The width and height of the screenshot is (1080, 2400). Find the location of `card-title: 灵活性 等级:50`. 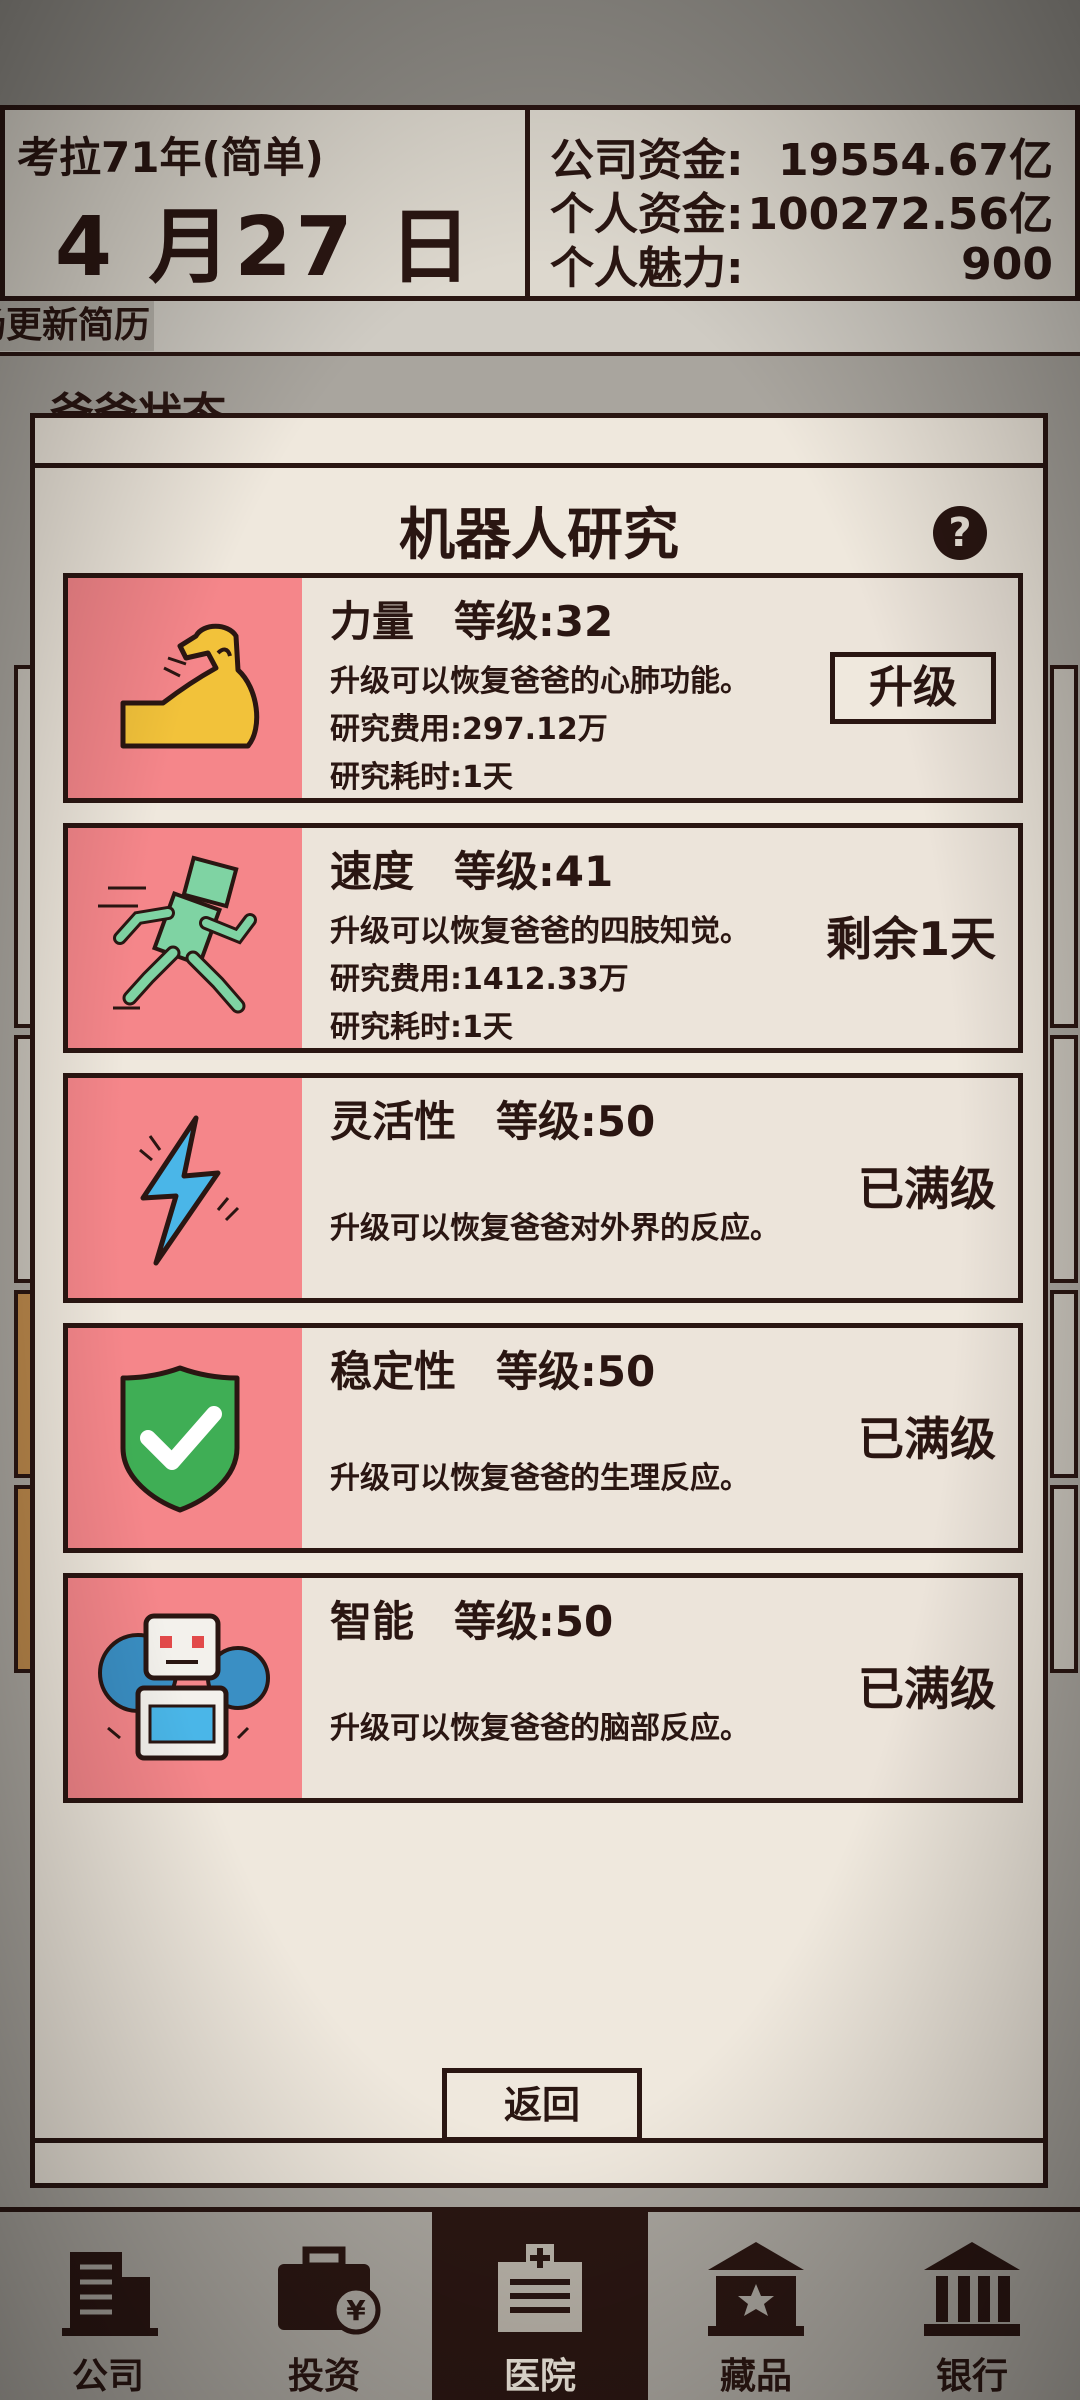

card-title: 灵活性 等级:50 is located at coordinates (492, 1118).